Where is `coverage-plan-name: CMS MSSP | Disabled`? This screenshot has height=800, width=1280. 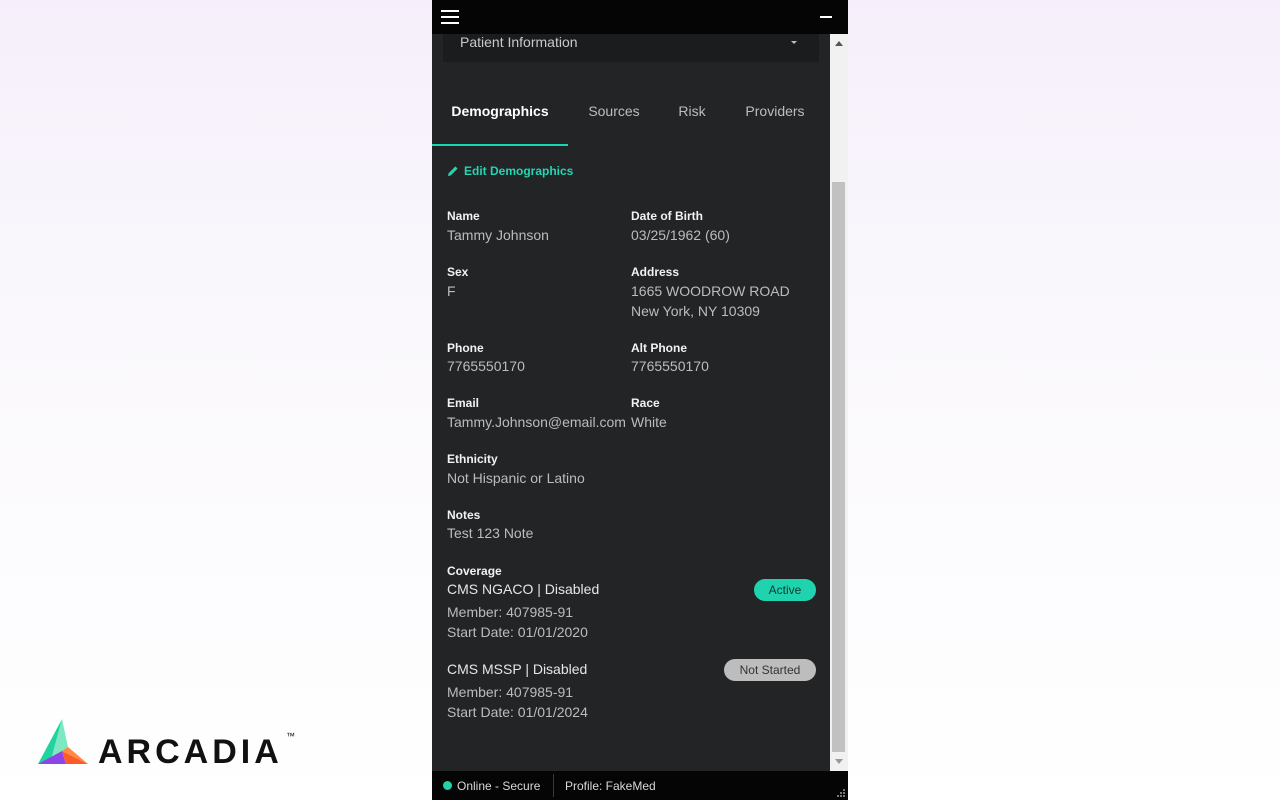
coverage-plan-name: CMS MSSP | Disabled is located at coordinates (517, 669).